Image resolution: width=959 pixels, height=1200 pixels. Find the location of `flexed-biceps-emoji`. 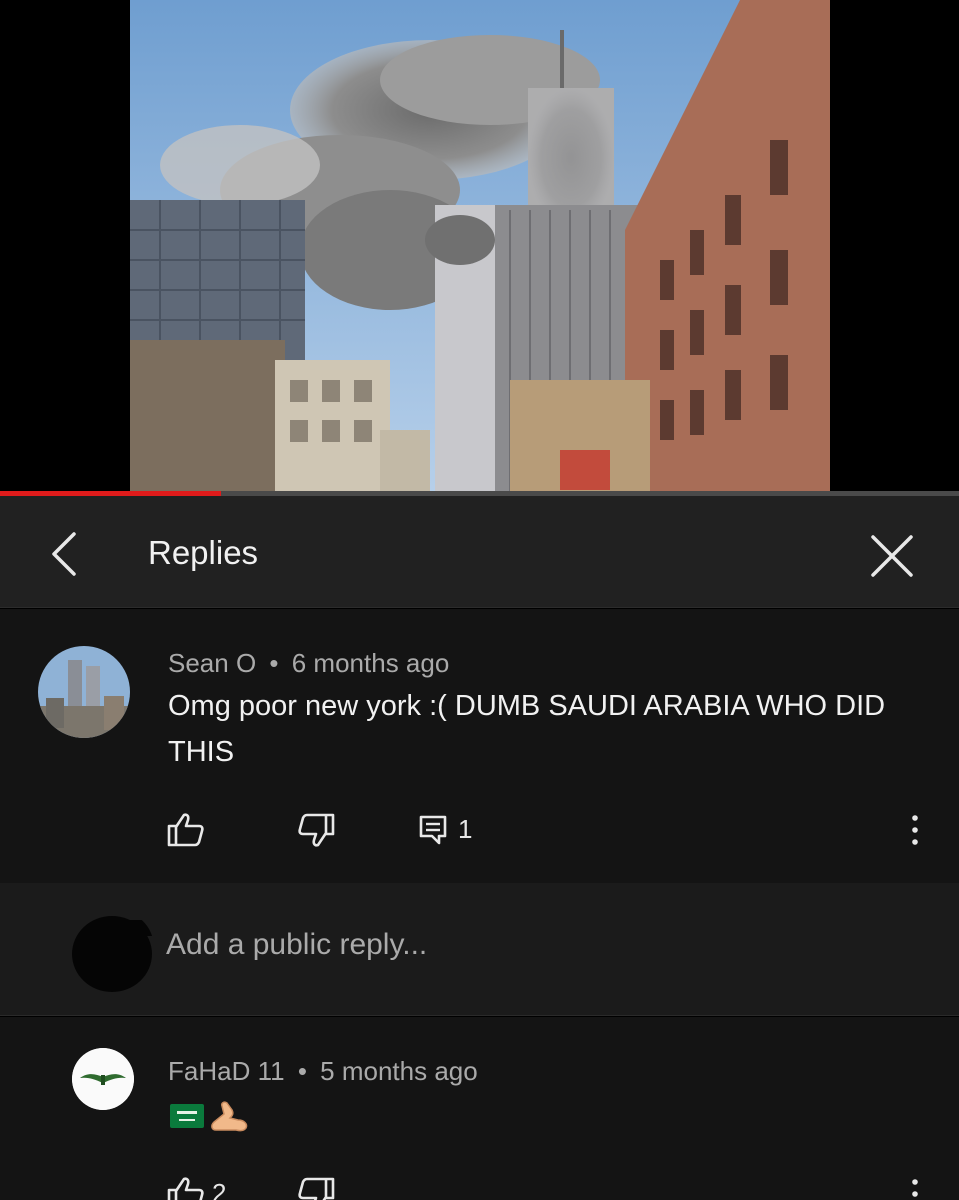

flexed-biceps-emoji is located at coordinates (229, 1116).